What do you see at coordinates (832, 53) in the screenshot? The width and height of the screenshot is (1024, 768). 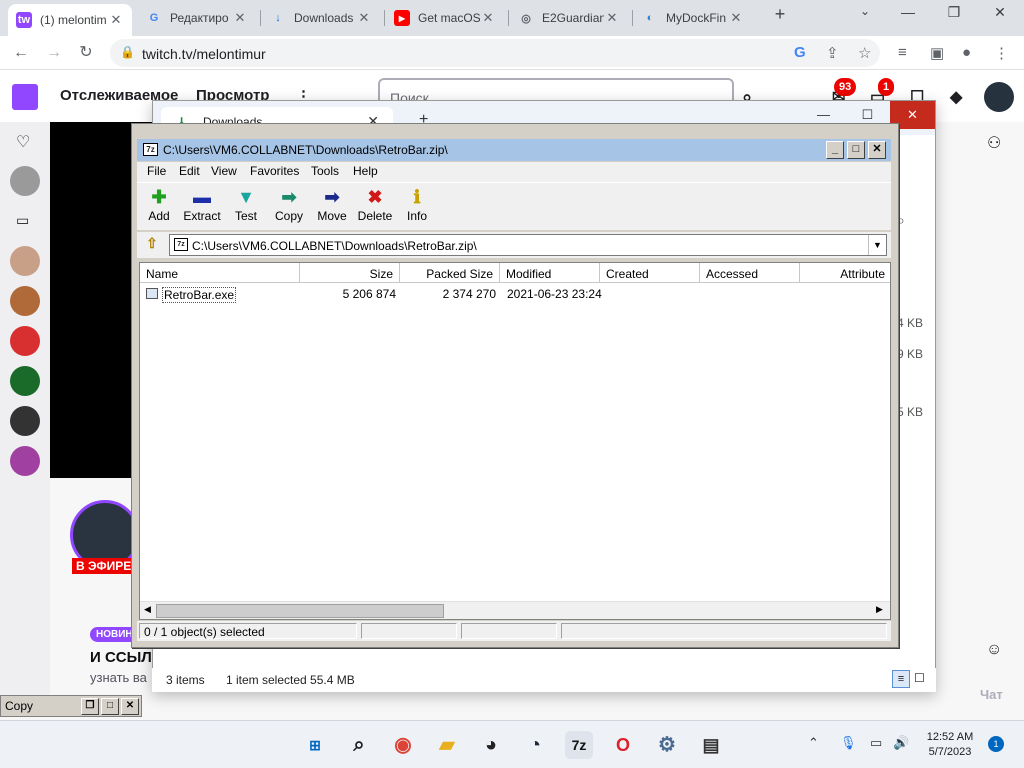 I see `share-icon: ⇪` at bounding box center [832, 53].